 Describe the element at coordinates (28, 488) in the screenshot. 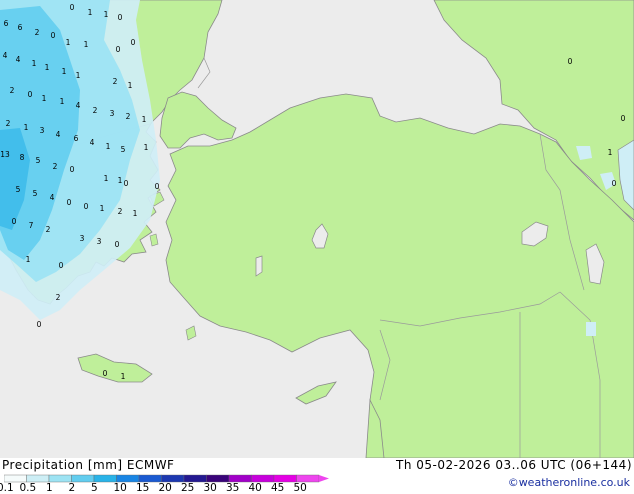

I see `colorbar-tick-label: 0.5` at that location.